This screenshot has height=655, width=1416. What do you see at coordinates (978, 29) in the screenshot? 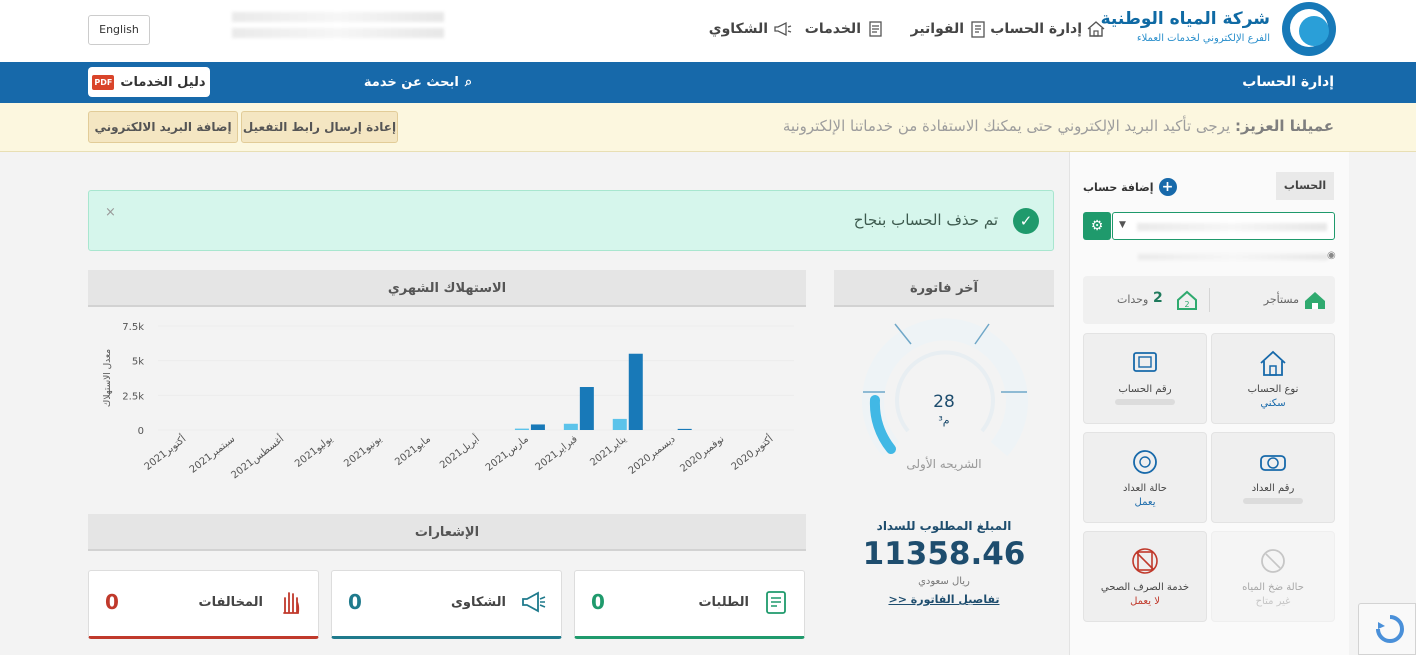
I see `bill-icon` at bounding box center [978, 29].